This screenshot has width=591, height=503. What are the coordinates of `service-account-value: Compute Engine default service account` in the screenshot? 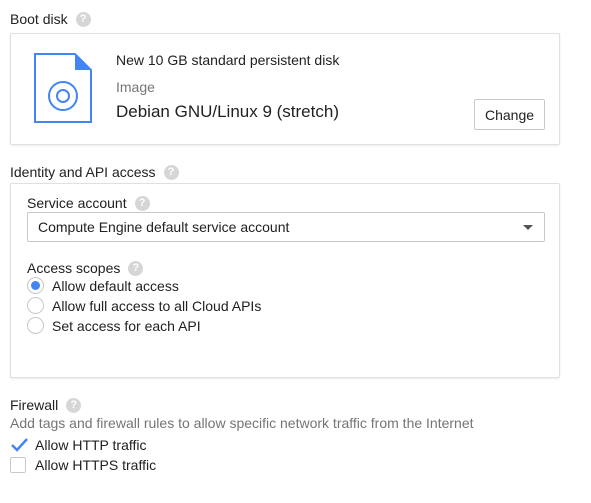 It's located at (164, 227).